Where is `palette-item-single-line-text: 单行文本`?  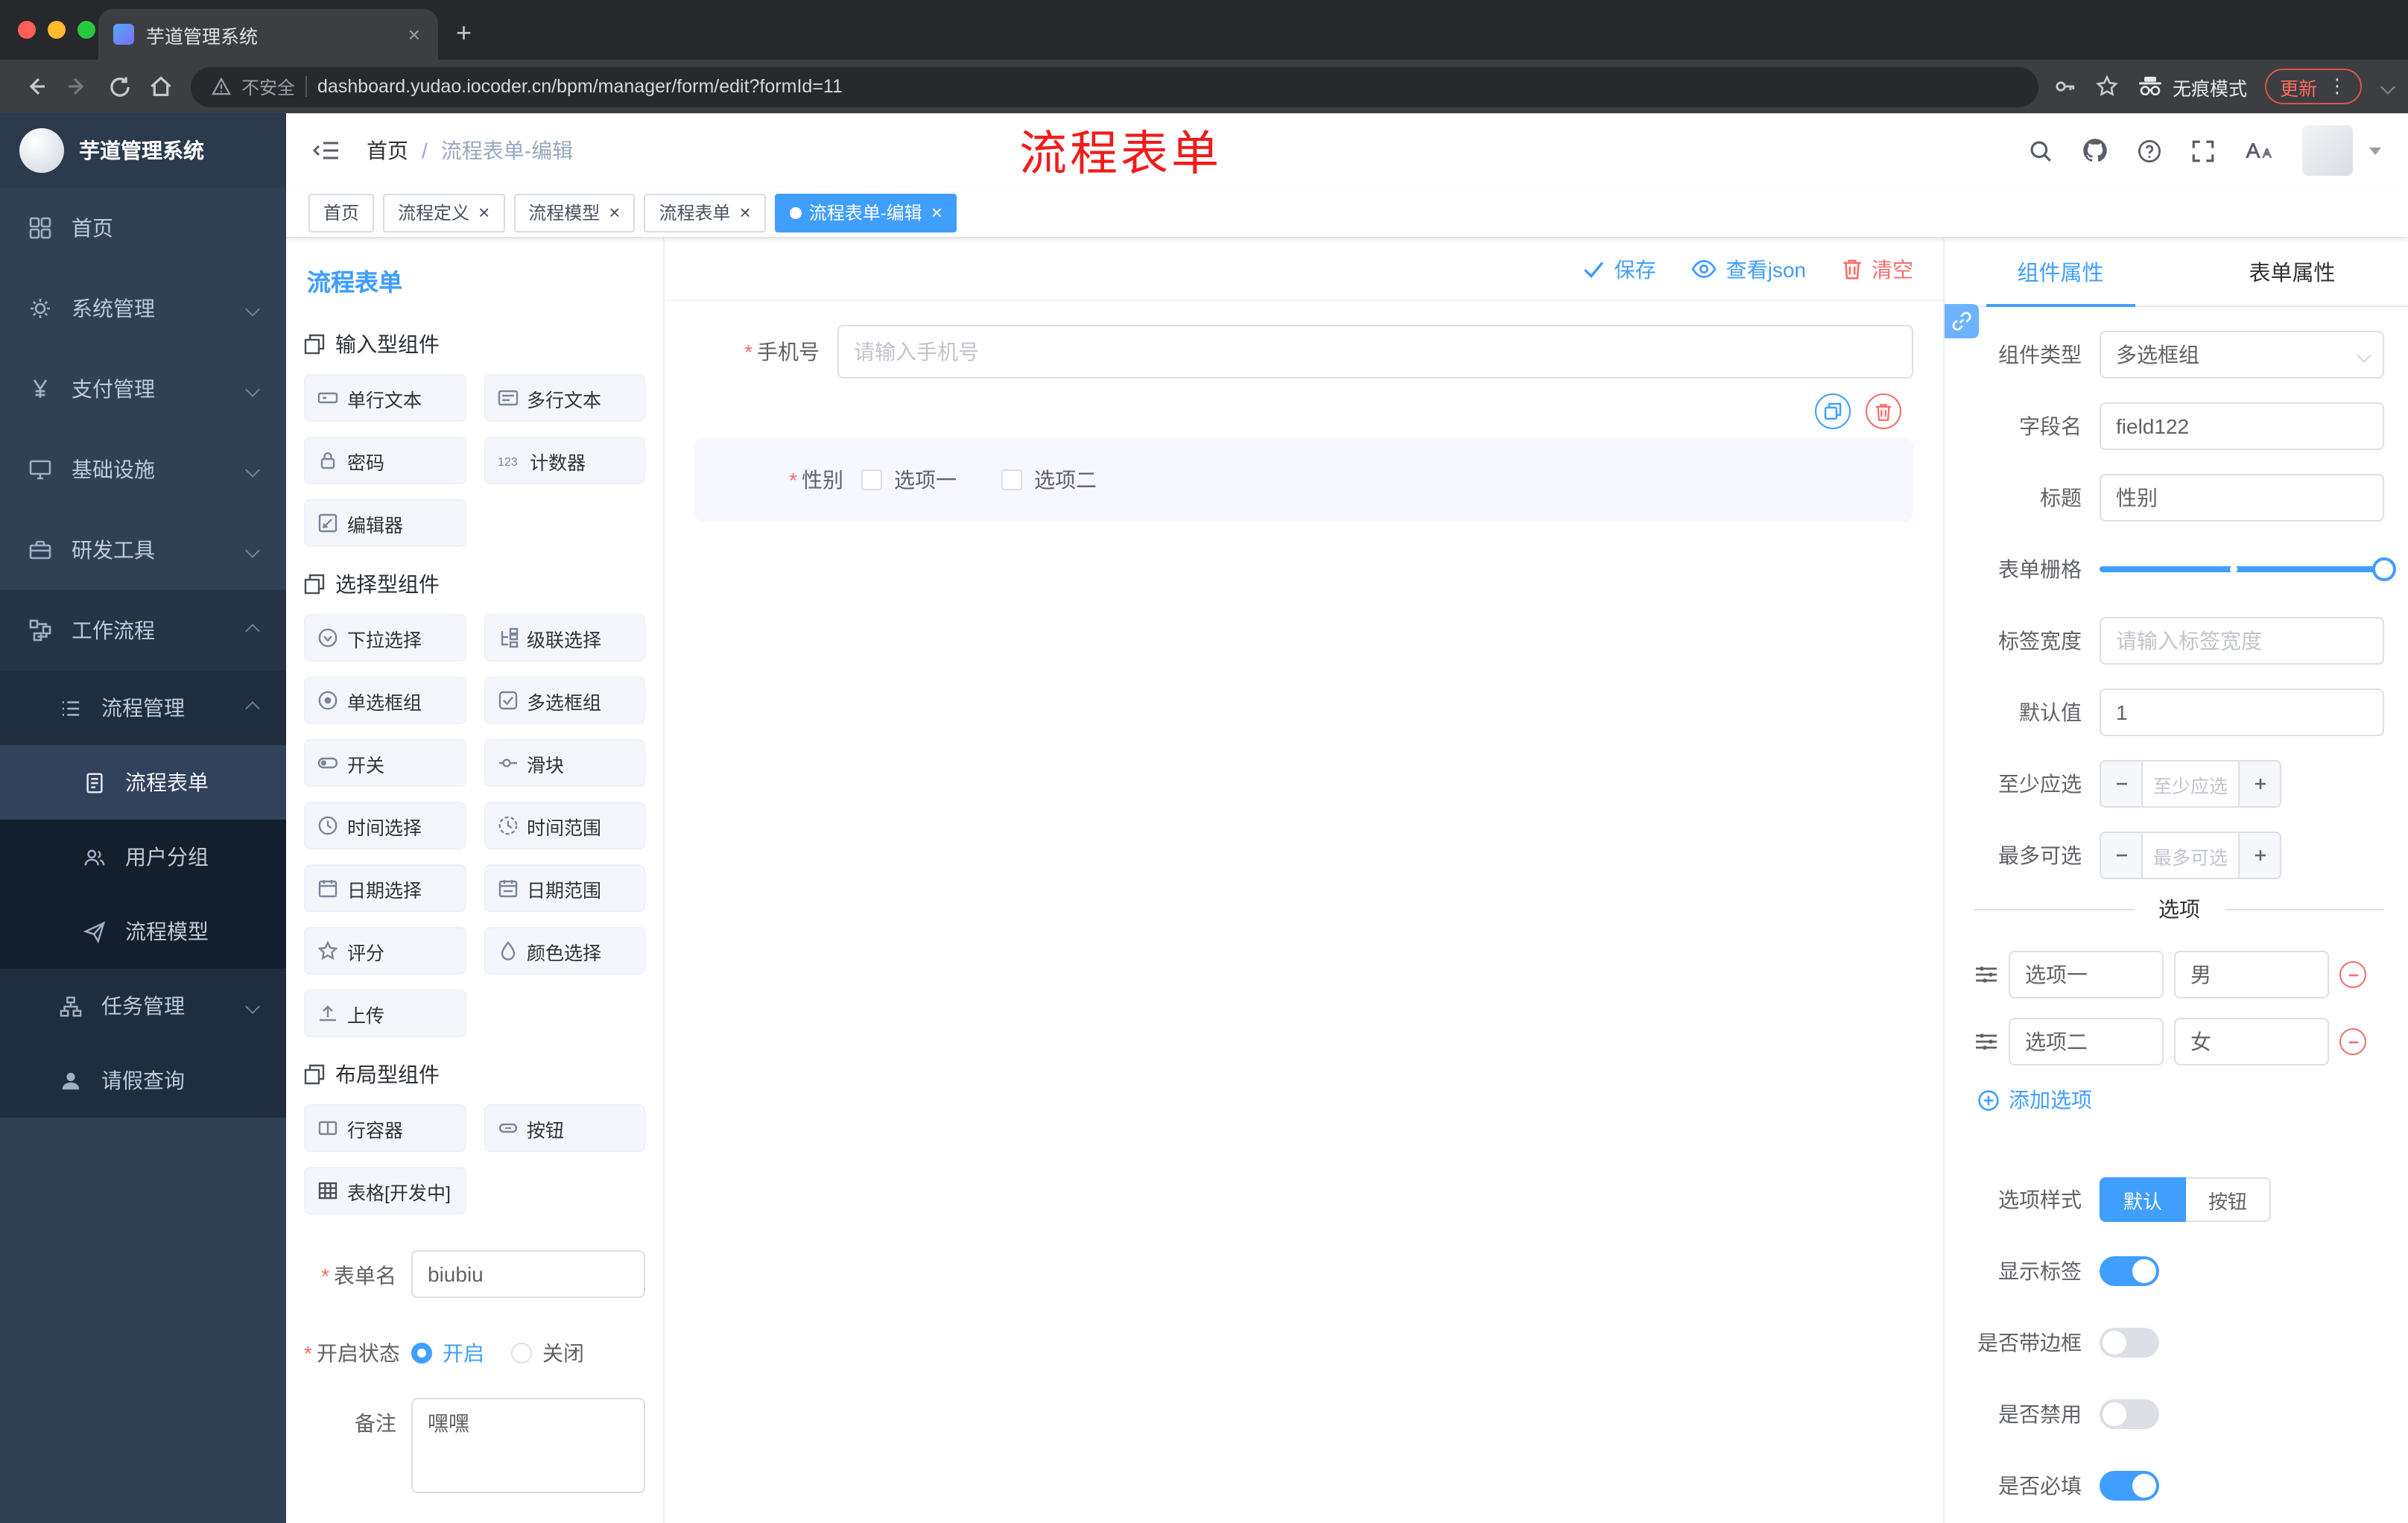 palette-item-single-line-text: 单行文本 is located at coordinates (385, 398).